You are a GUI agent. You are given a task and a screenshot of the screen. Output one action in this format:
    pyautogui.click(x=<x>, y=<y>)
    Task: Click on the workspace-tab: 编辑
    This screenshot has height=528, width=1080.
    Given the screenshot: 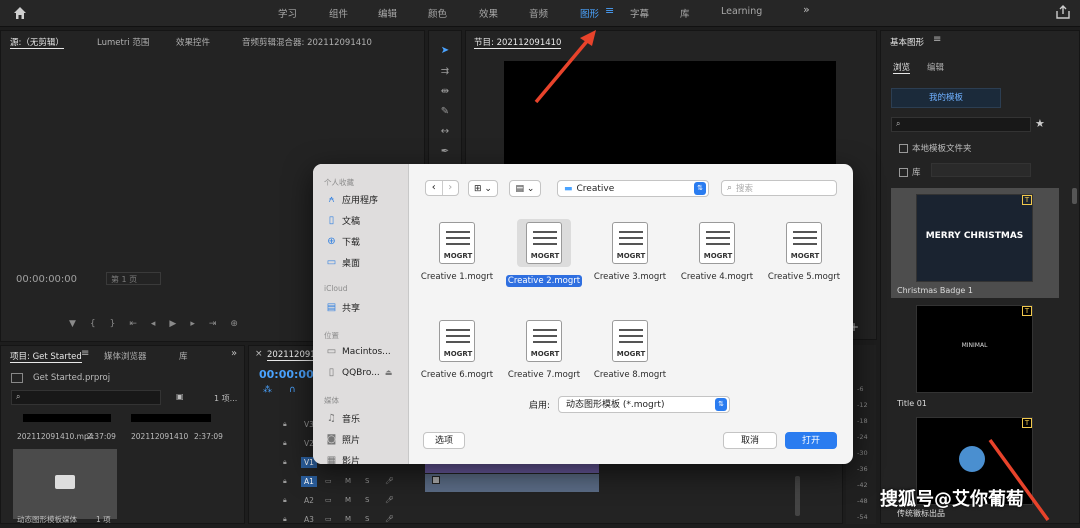 What is the action you would take?
    pyautogui.click(x=387, y=13)
    